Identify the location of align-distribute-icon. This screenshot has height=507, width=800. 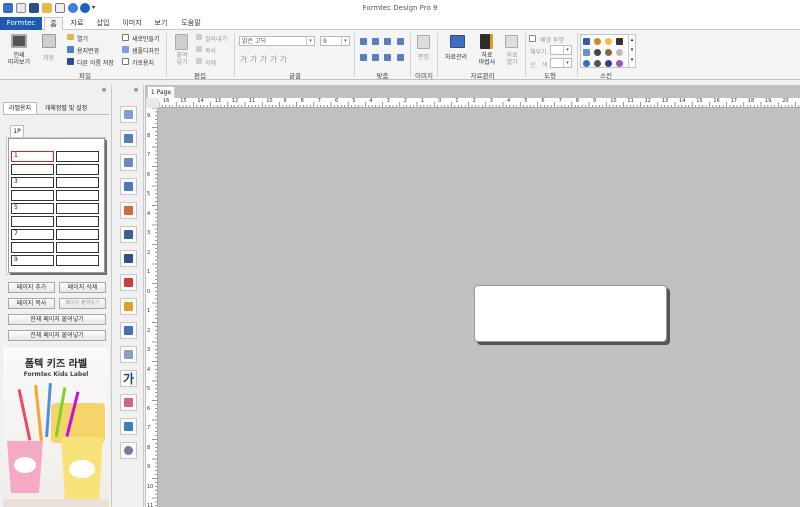
(400, 57).